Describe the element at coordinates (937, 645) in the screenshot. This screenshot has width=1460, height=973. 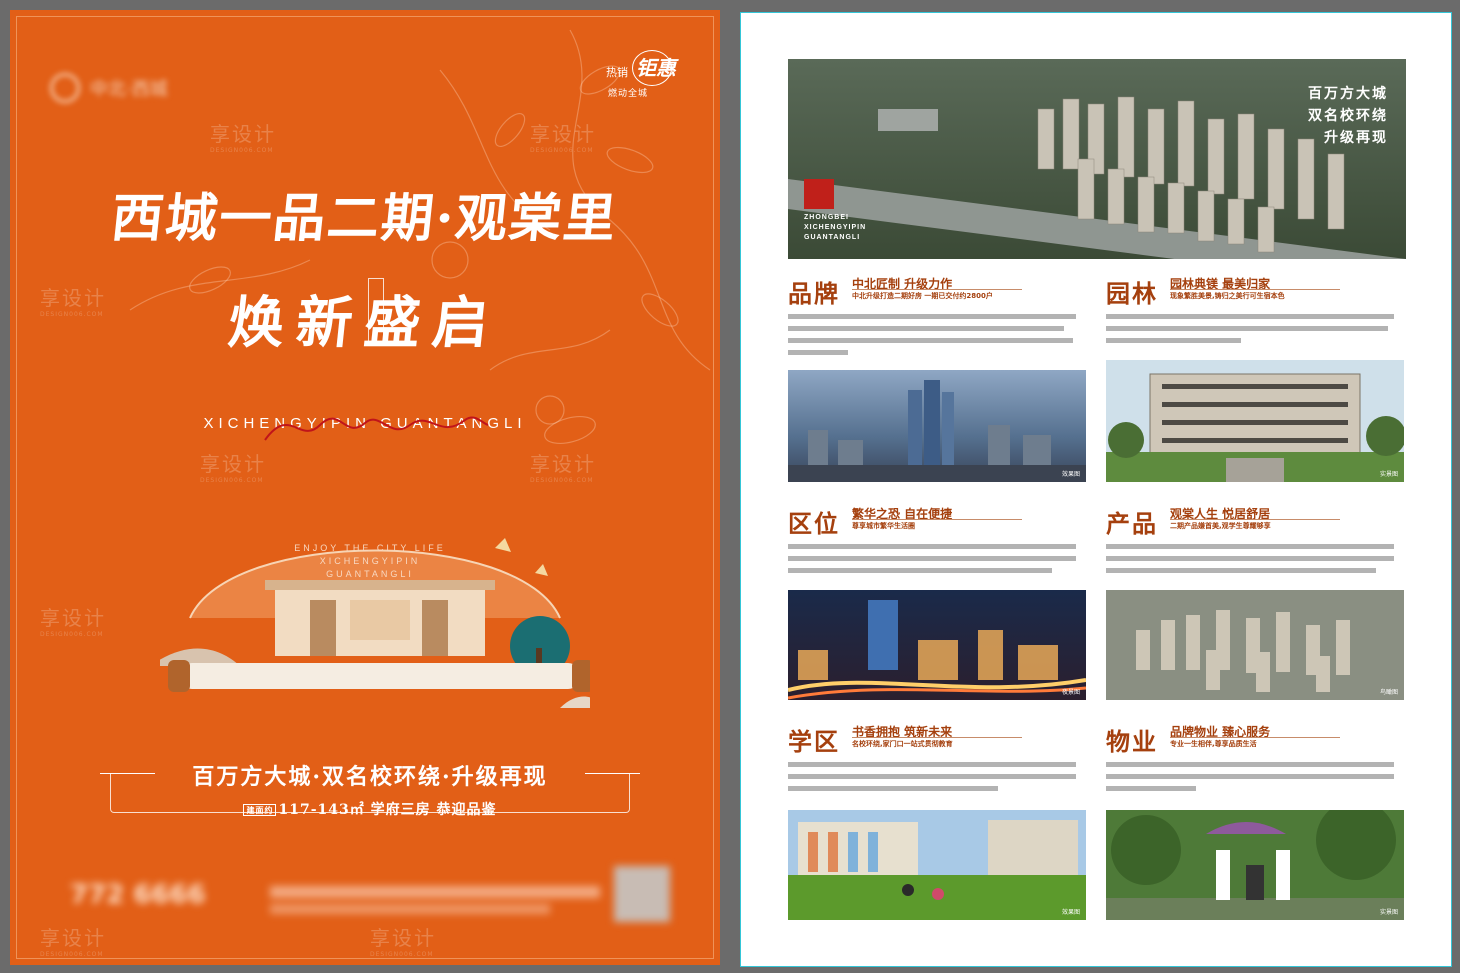
I see `night-city-image: 夜景图` at that location.